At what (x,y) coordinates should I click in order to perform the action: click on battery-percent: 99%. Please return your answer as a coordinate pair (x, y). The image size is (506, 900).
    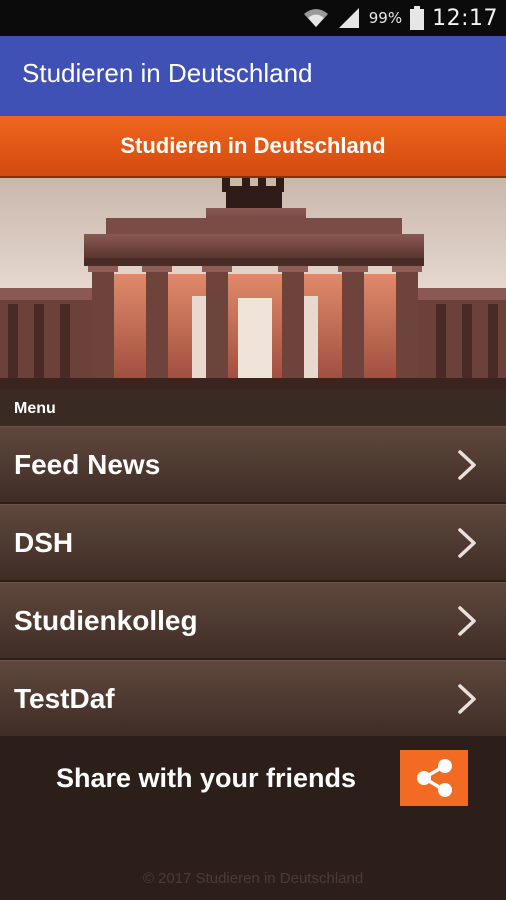
    Looking at the image, I should click on (385, 18).